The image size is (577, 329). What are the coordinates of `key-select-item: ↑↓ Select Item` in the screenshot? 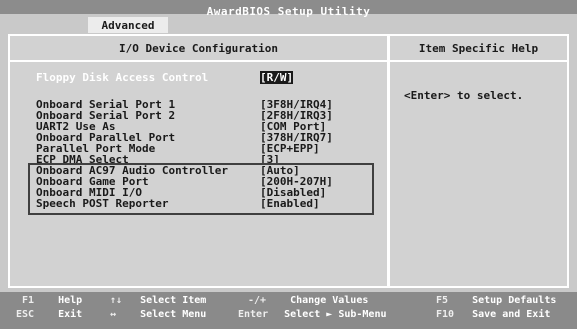 It's located at (158, 300).